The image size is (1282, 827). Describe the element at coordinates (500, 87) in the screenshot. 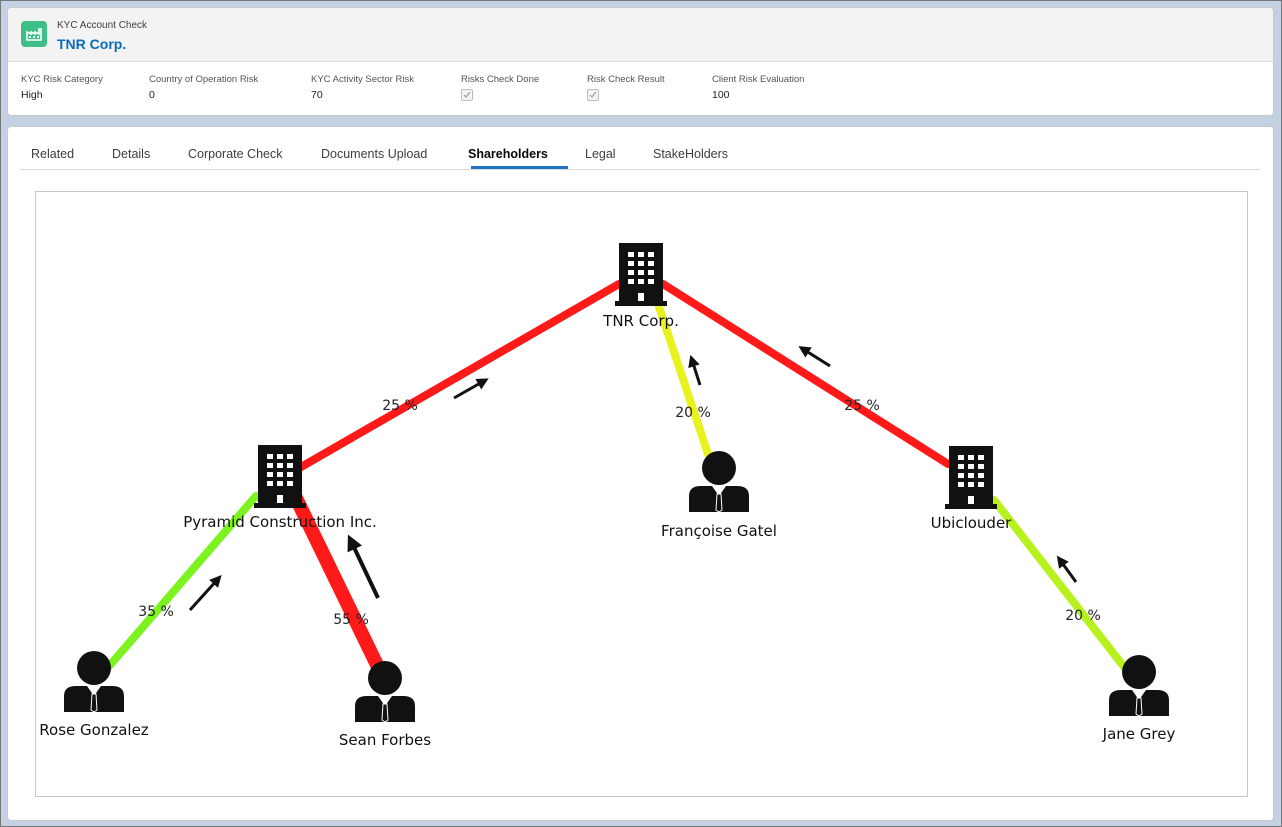

I see `field-risks-check-done: Risks Check Done` at that location.